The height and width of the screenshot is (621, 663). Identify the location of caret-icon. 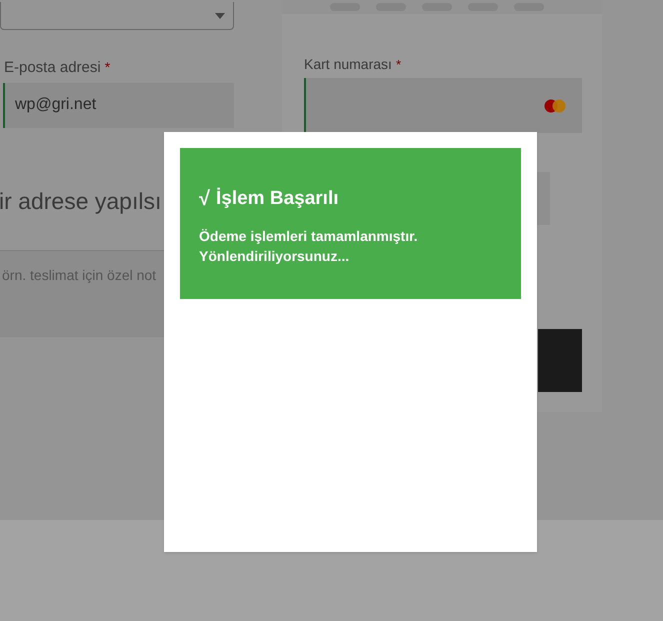
(220, 15).